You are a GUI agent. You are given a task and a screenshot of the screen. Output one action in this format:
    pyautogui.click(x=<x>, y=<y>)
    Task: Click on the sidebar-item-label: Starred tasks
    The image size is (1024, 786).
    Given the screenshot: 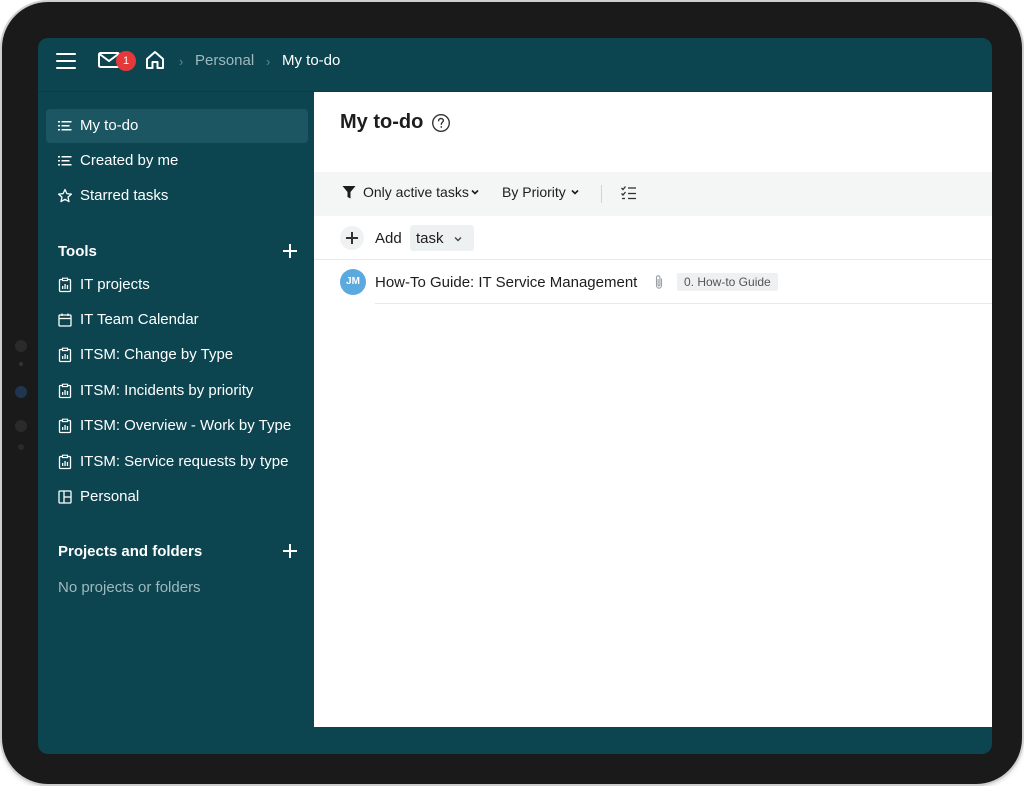 What is the action you would take?
    pyautogui.click(x=124, y=195)
    